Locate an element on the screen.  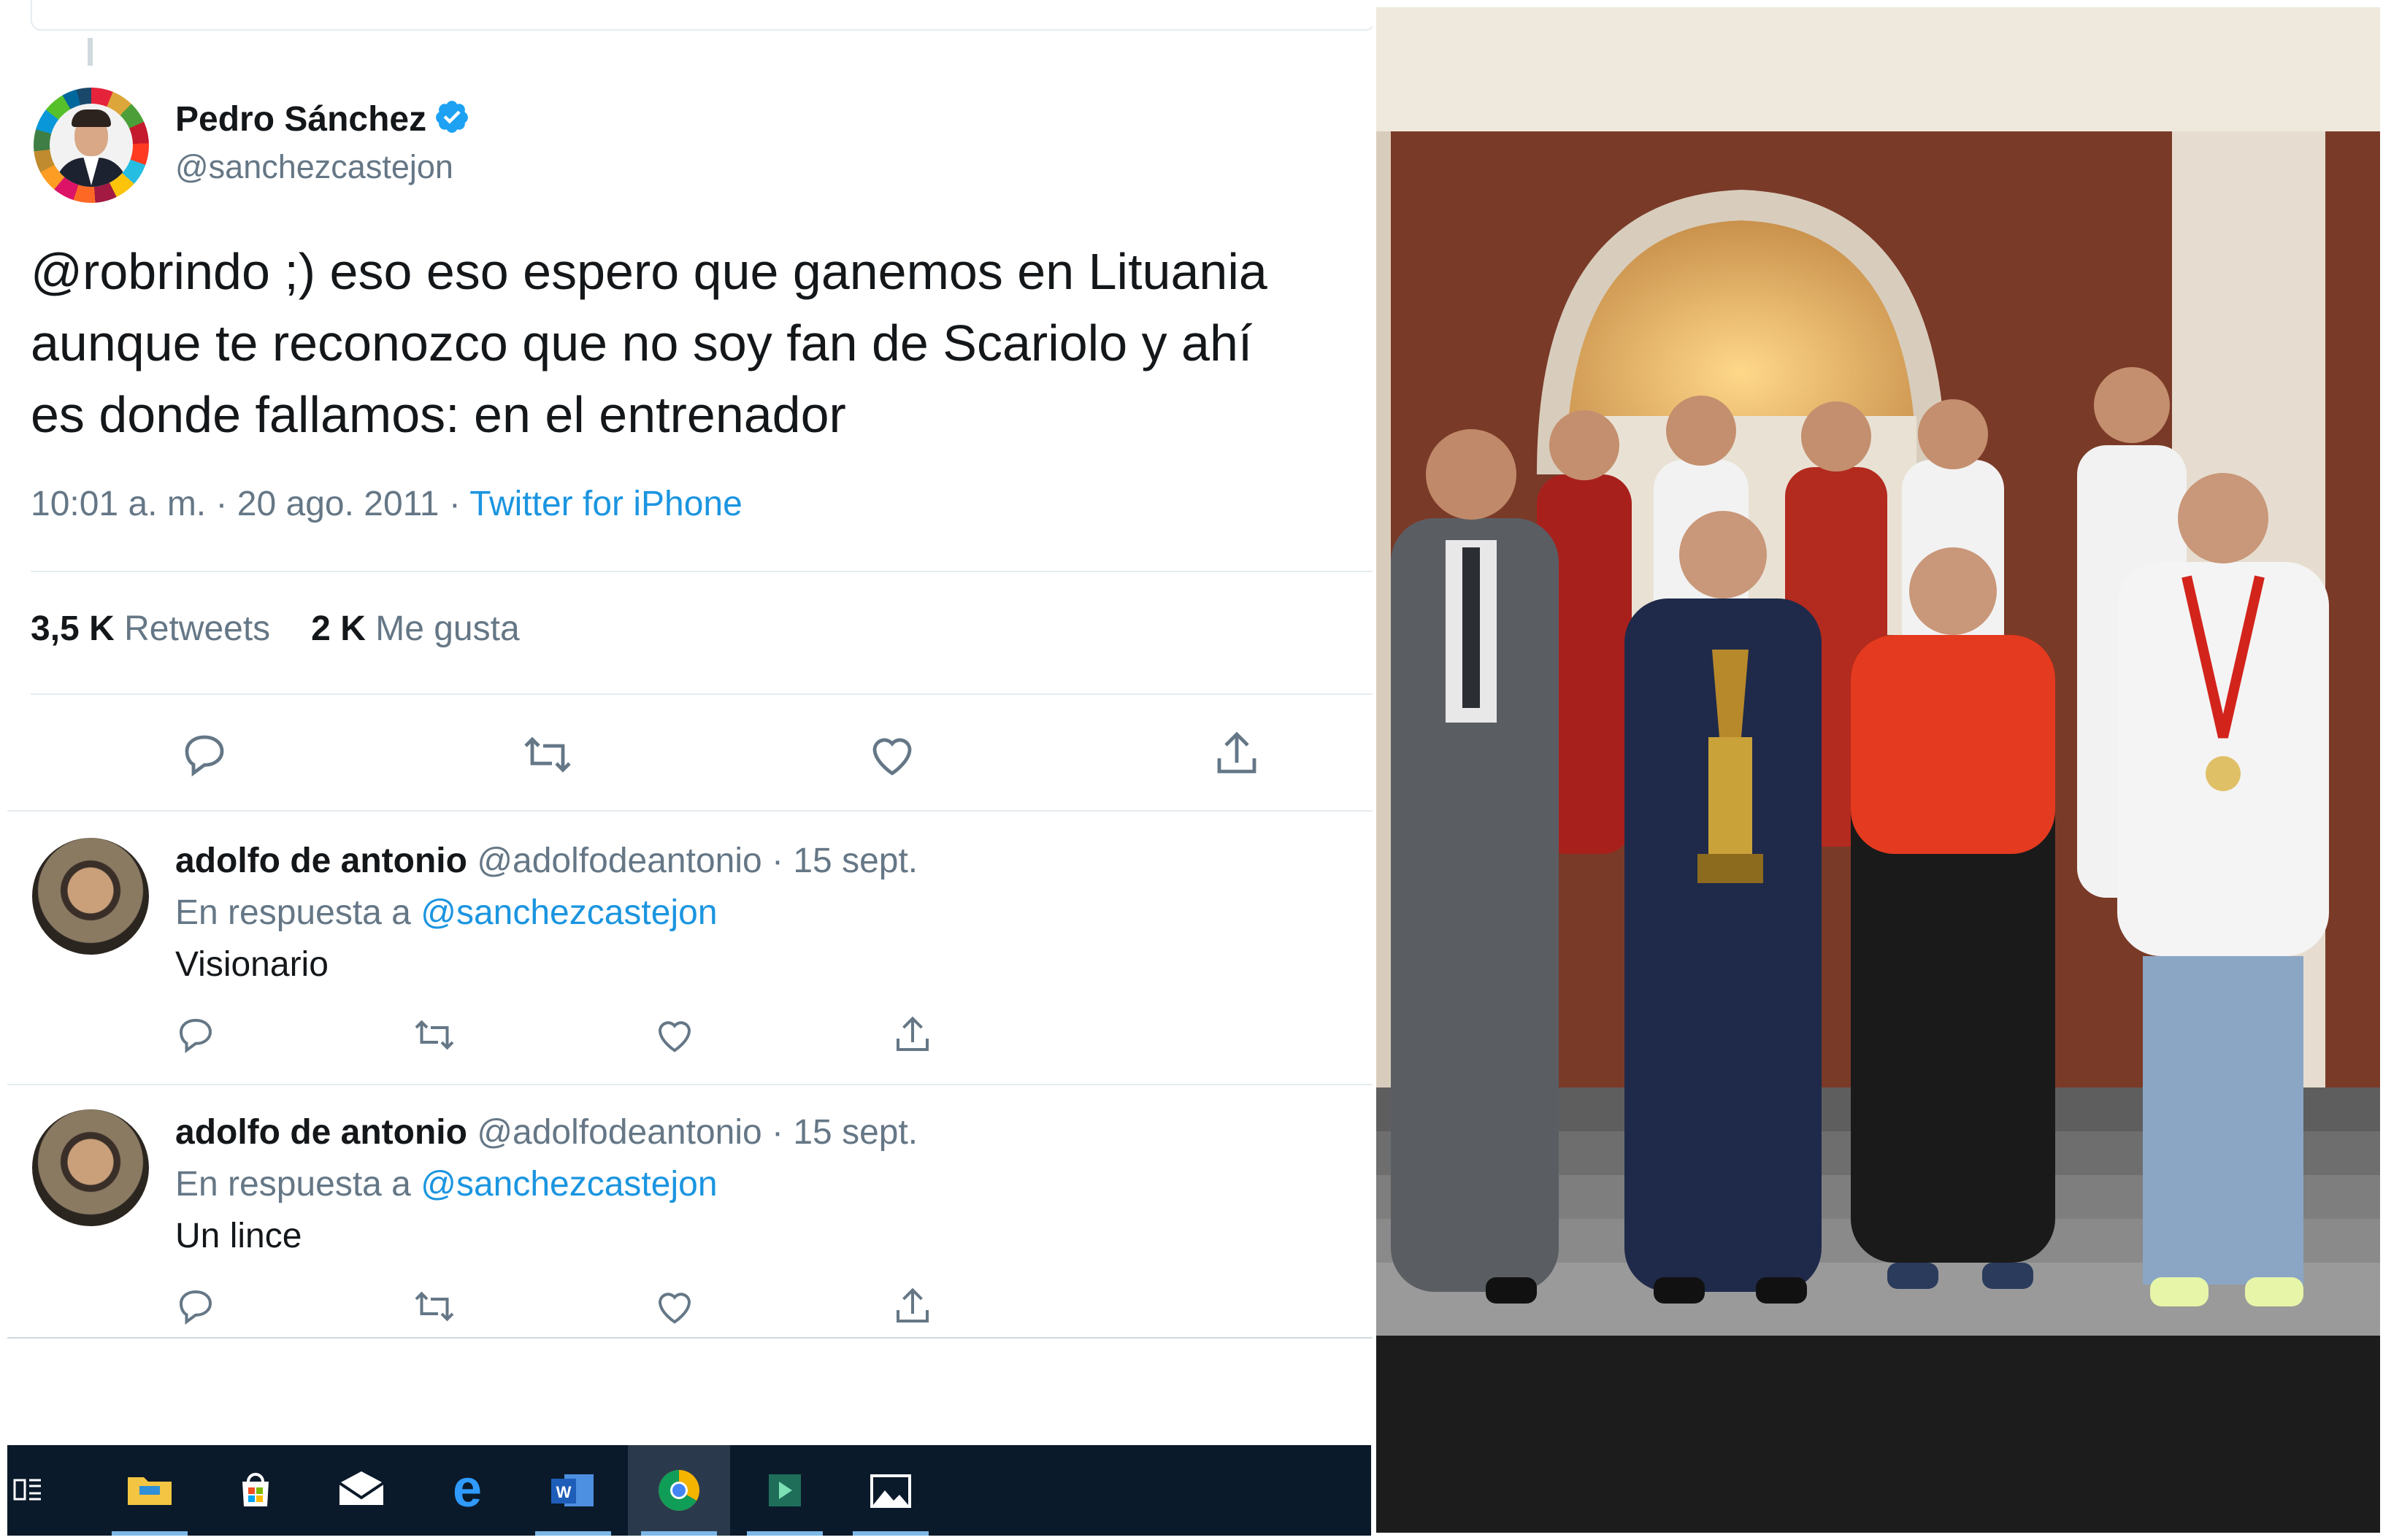
photos-icon is located at coordinates (891, 1490).